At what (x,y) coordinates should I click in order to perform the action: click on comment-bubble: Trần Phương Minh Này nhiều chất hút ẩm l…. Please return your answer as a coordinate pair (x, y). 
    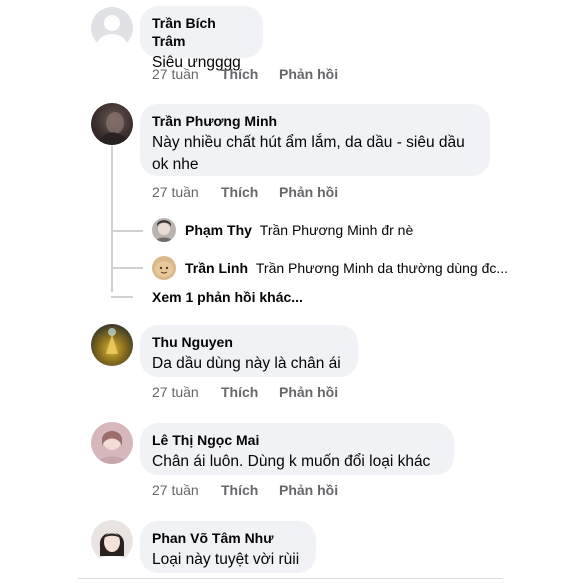
    Looking at the image, I should click on (315, 140).